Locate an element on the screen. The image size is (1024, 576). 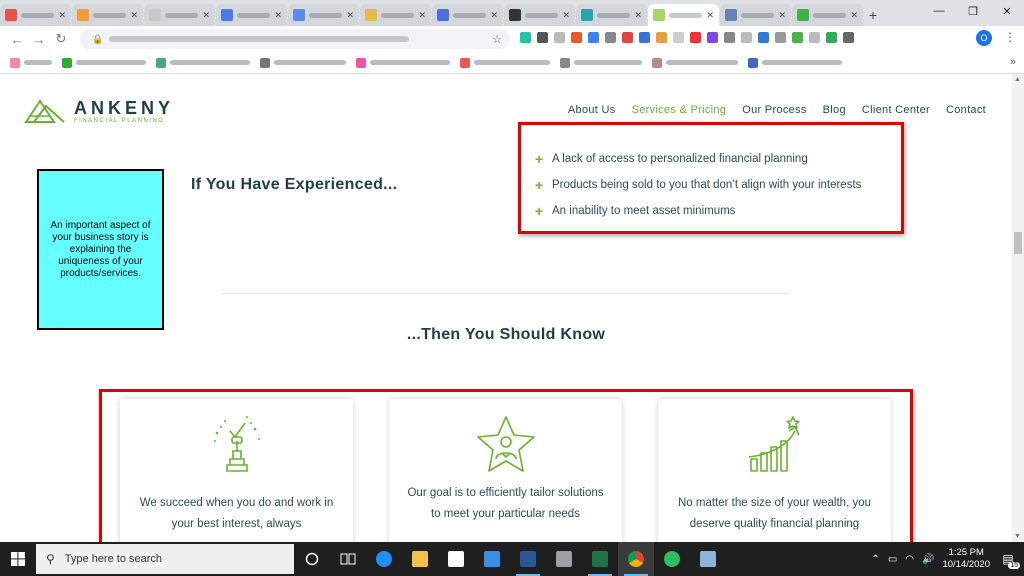
notifications-icon: ▤ 15 is located at coordinates (1009, 559).